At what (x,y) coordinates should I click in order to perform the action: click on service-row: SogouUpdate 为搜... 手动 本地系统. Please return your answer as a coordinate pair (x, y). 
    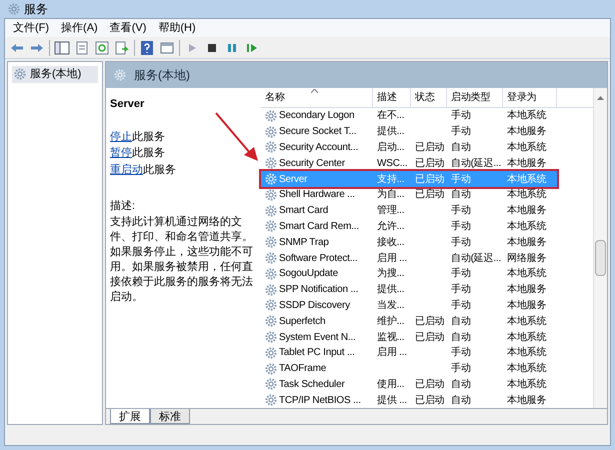
    Looking at the image, I should click on (409, 274).